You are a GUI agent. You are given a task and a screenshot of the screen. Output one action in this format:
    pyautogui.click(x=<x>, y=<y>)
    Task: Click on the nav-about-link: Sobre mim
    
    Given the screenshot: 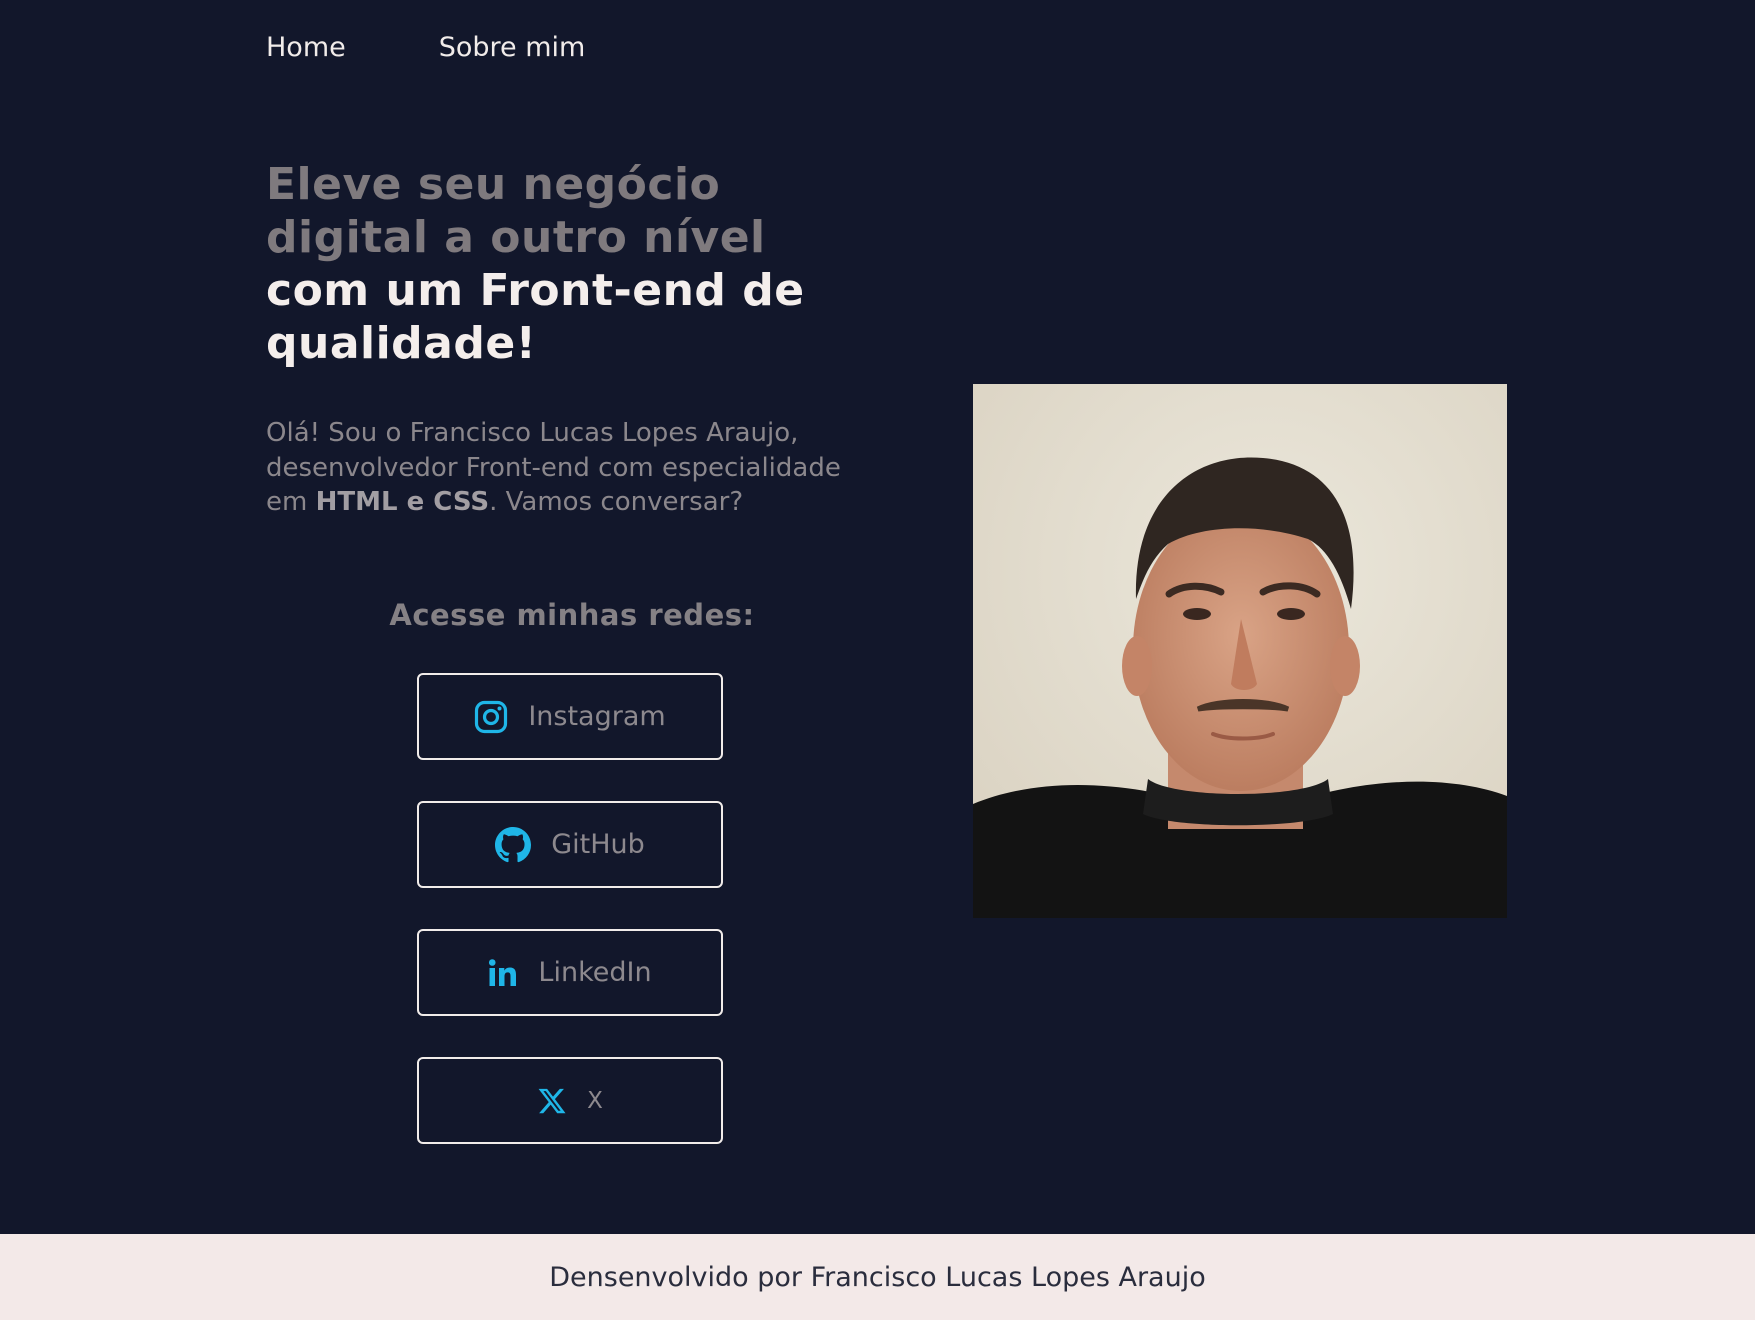 What is the action you would take?
    pyautogui.click(x=512, y=47)
    